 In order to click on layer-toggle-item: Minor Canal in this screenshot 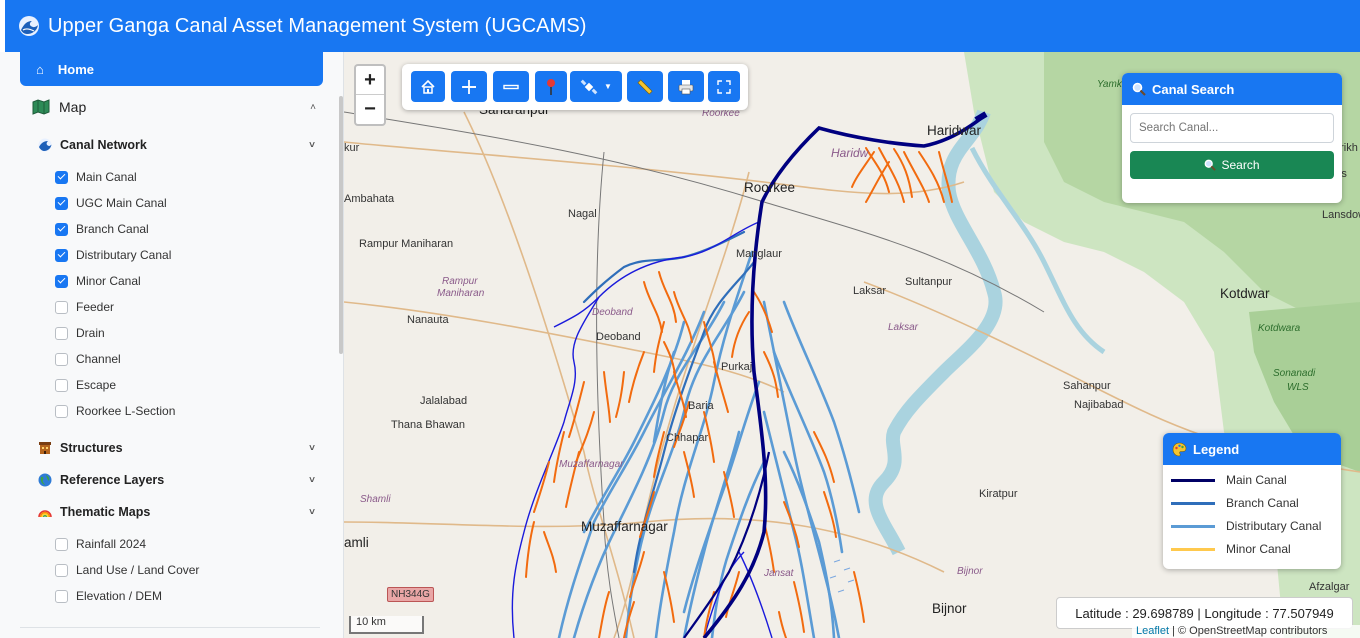, I will do `click(98, 281)`.